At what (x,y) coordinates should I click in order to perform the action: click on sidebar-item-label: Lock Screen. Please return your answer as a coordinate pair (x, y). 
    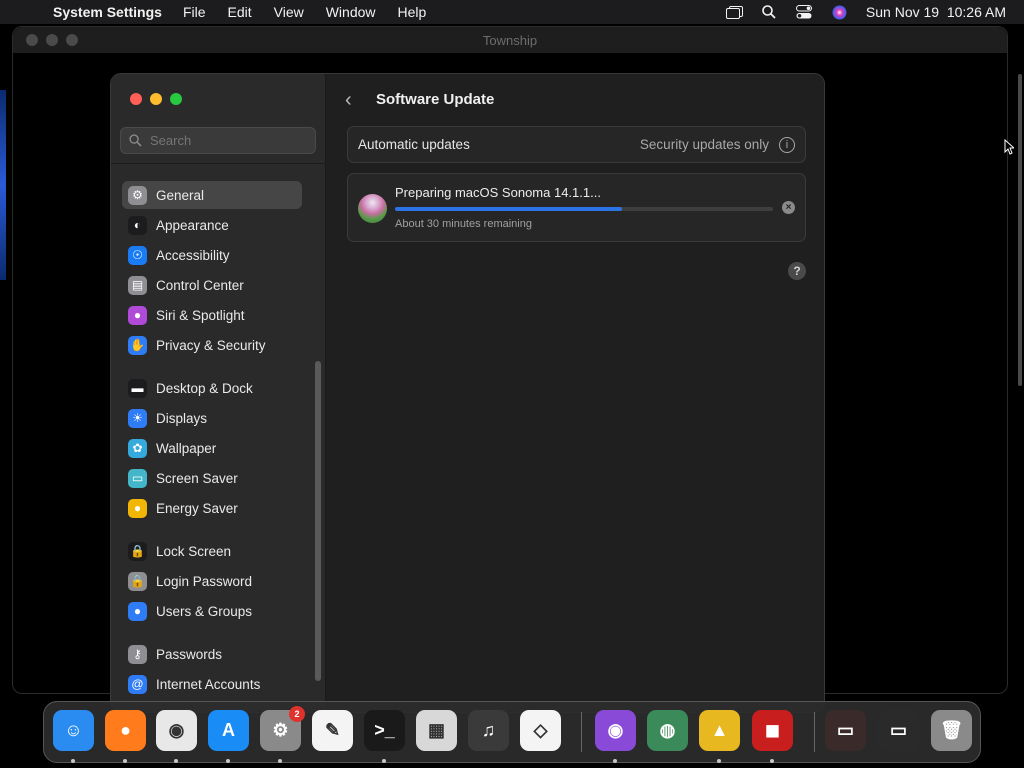
    Looking at the image, I should click on (194, 551).